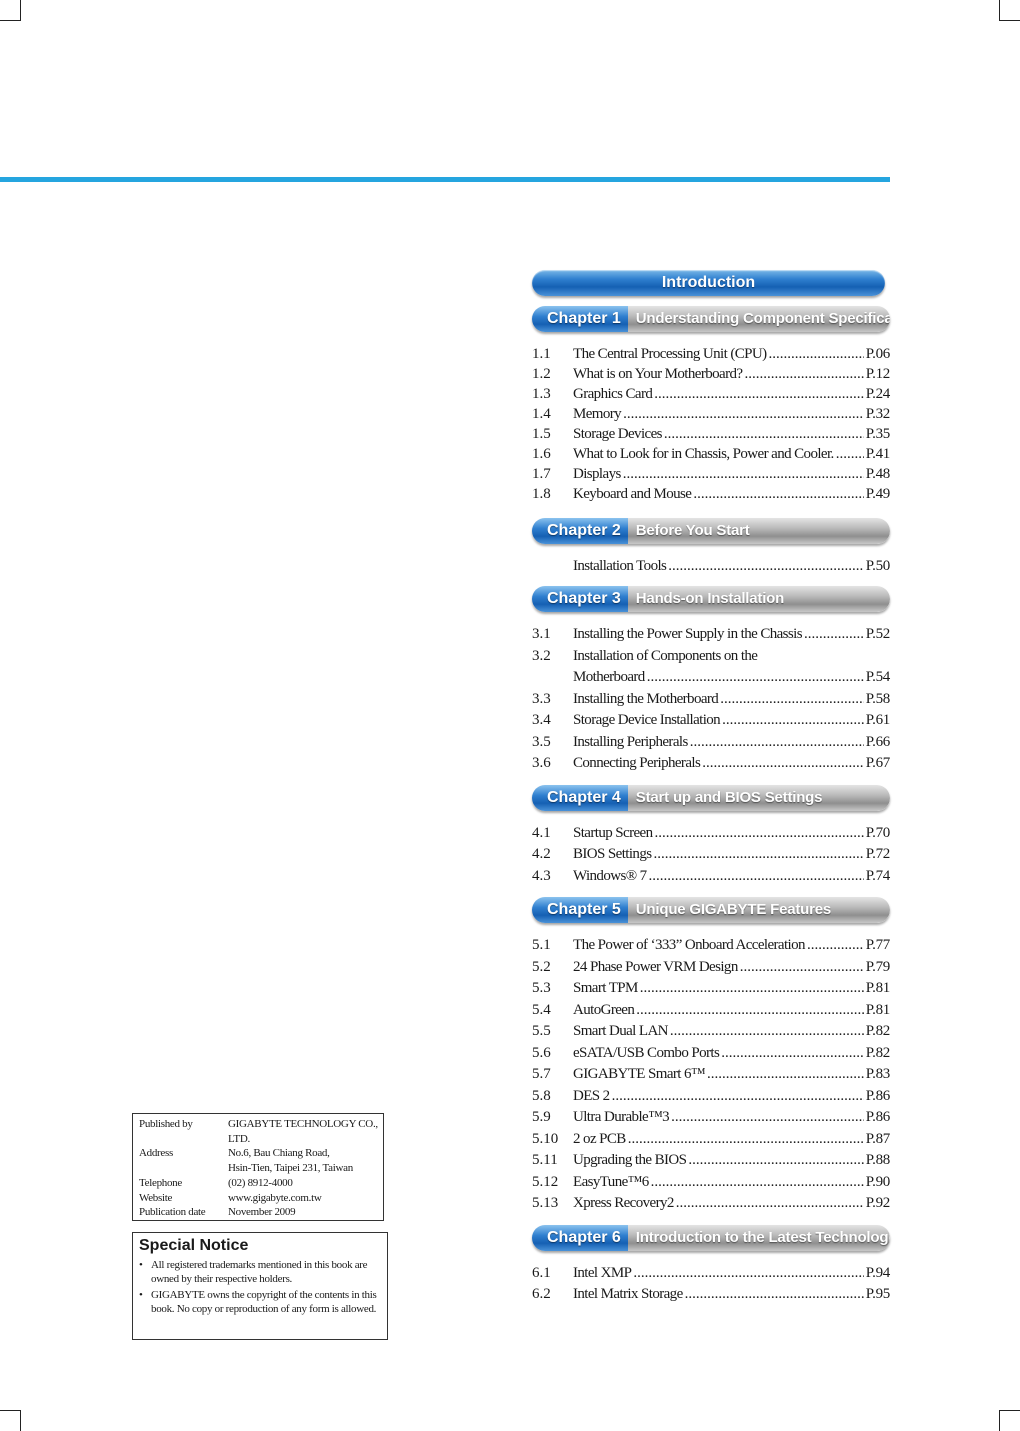 Image resolution: width=1020 pixels, height=1431 pixels. Describe the element at coordinates (711, 989) in the screenshot. I see `toc-entry: 5.3 Smart TPM P.81` at that location.